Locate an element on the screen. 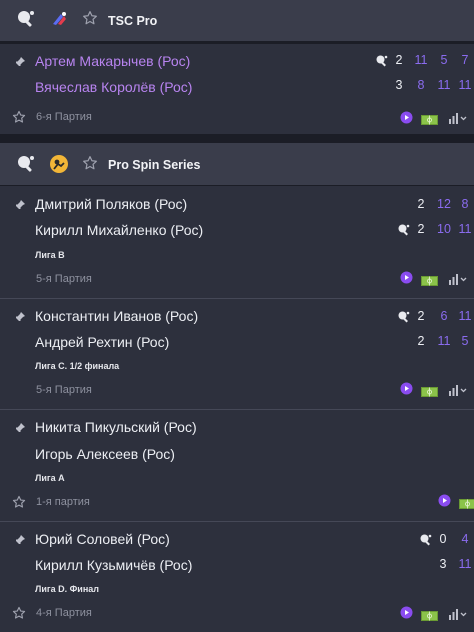 The height and width of the screenshot is (632, 474). league-round: Лига B is located at coordinates (50, 255).